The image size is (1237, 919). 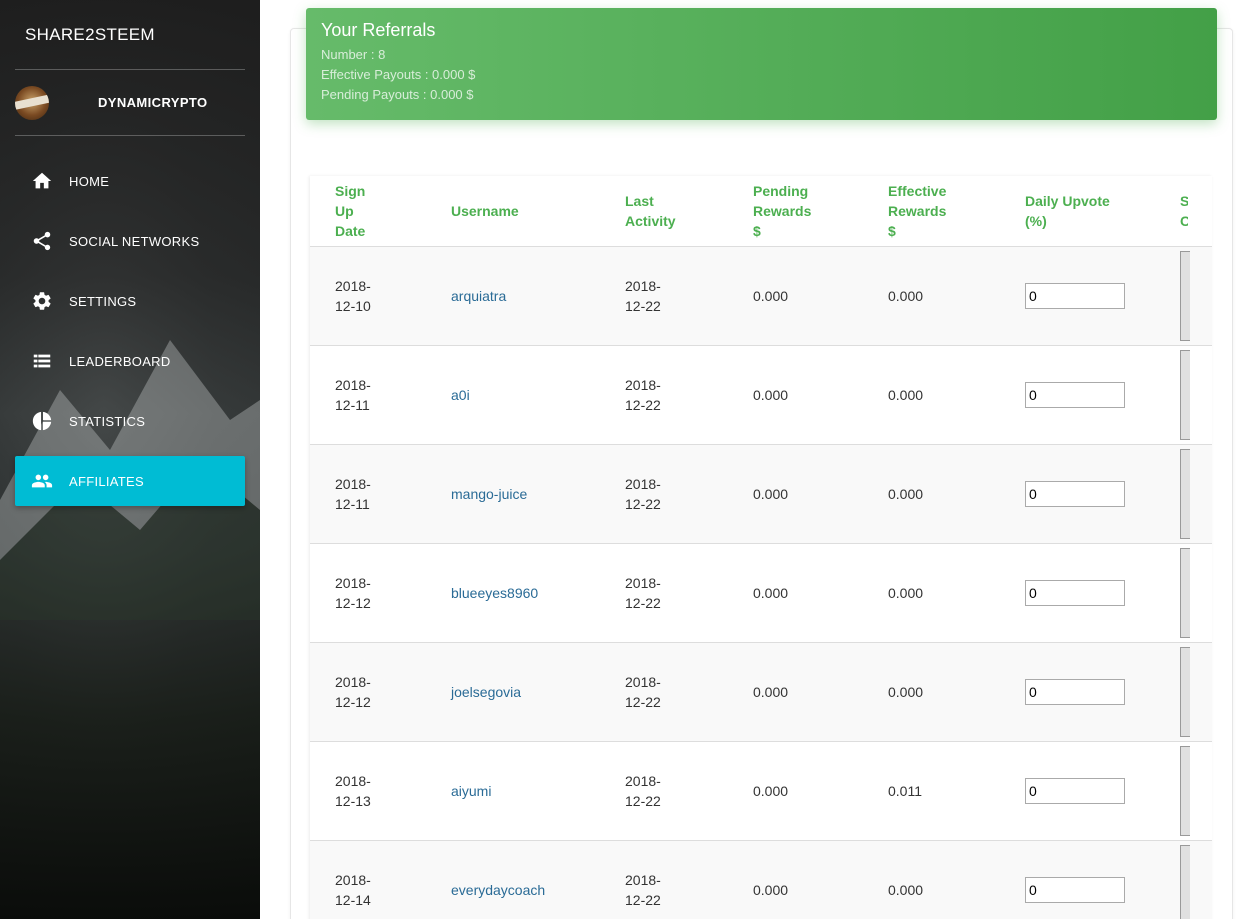 What do you see at coordinates (494, 593) in the screenshot?
I see `username-link: blueeyes8960` at bounding box center [494, 593].